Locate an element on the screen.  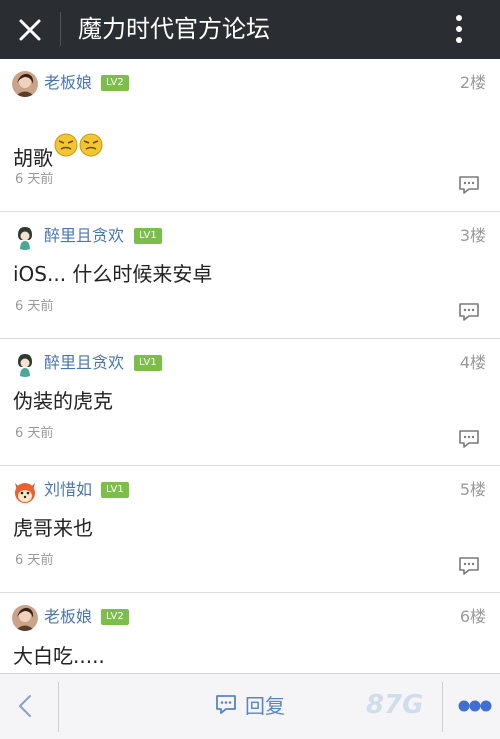
post-content: 胡歌 is located at coordinates (58, 152).